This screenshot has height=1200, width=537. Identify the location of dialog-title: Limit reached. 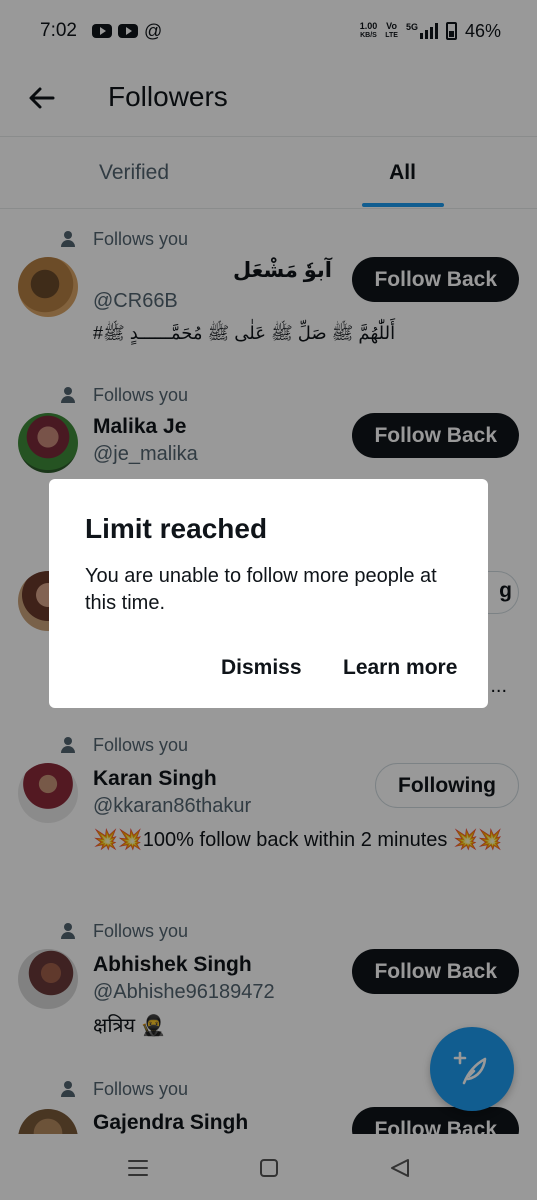
(176, 528).